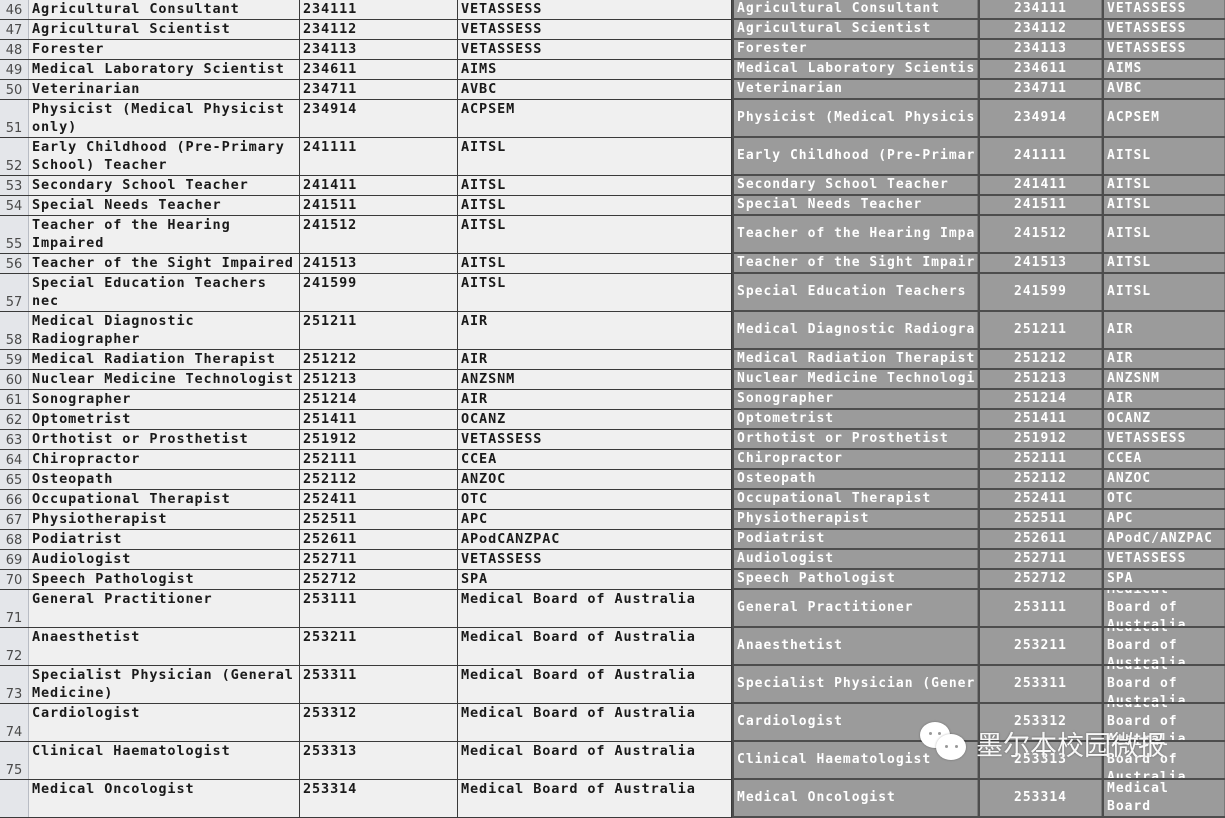 Image resolution: width=1225 pixels, height=818 pixels. I want to click on table-row: 68 Podiatrist 252611 APodCANZPAC, so click(366, 540).